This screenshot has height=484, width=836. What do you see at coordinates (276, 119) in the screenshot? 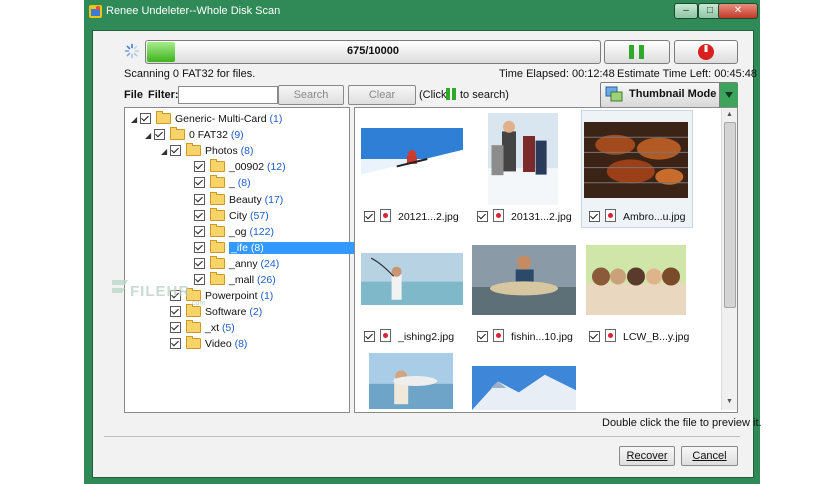
I see `tree-item-count: (1)` at bounding box center [276, 119].